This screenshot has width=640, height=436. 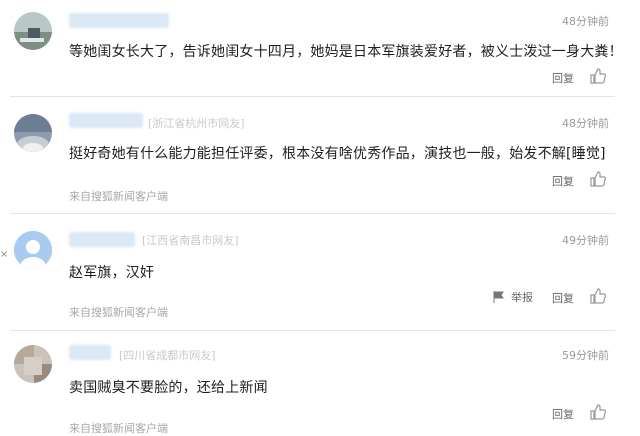 I want to click on avatar-sunset-icon, so click(x=33, y=133).